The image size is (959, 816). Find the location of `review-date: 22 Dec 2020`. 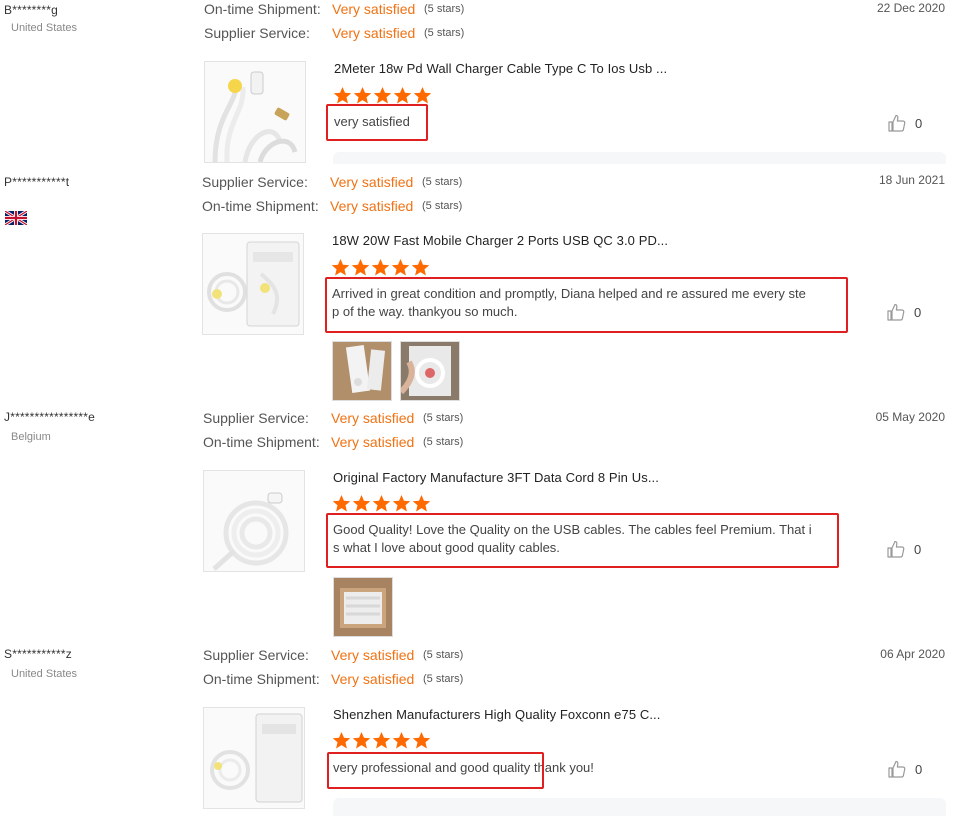

review-date: 22 Dec 2020 is located at coordinates (910, 8).